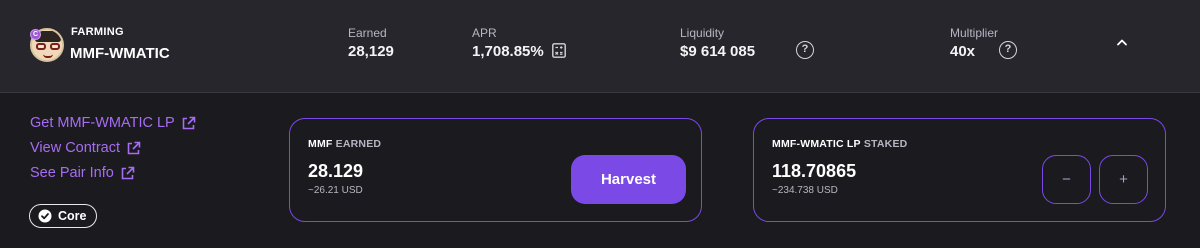  What do you see at coordinates (1066, 179) in the screenshot?
I see `unstake-button: −` at bounding box center [1066, 179].